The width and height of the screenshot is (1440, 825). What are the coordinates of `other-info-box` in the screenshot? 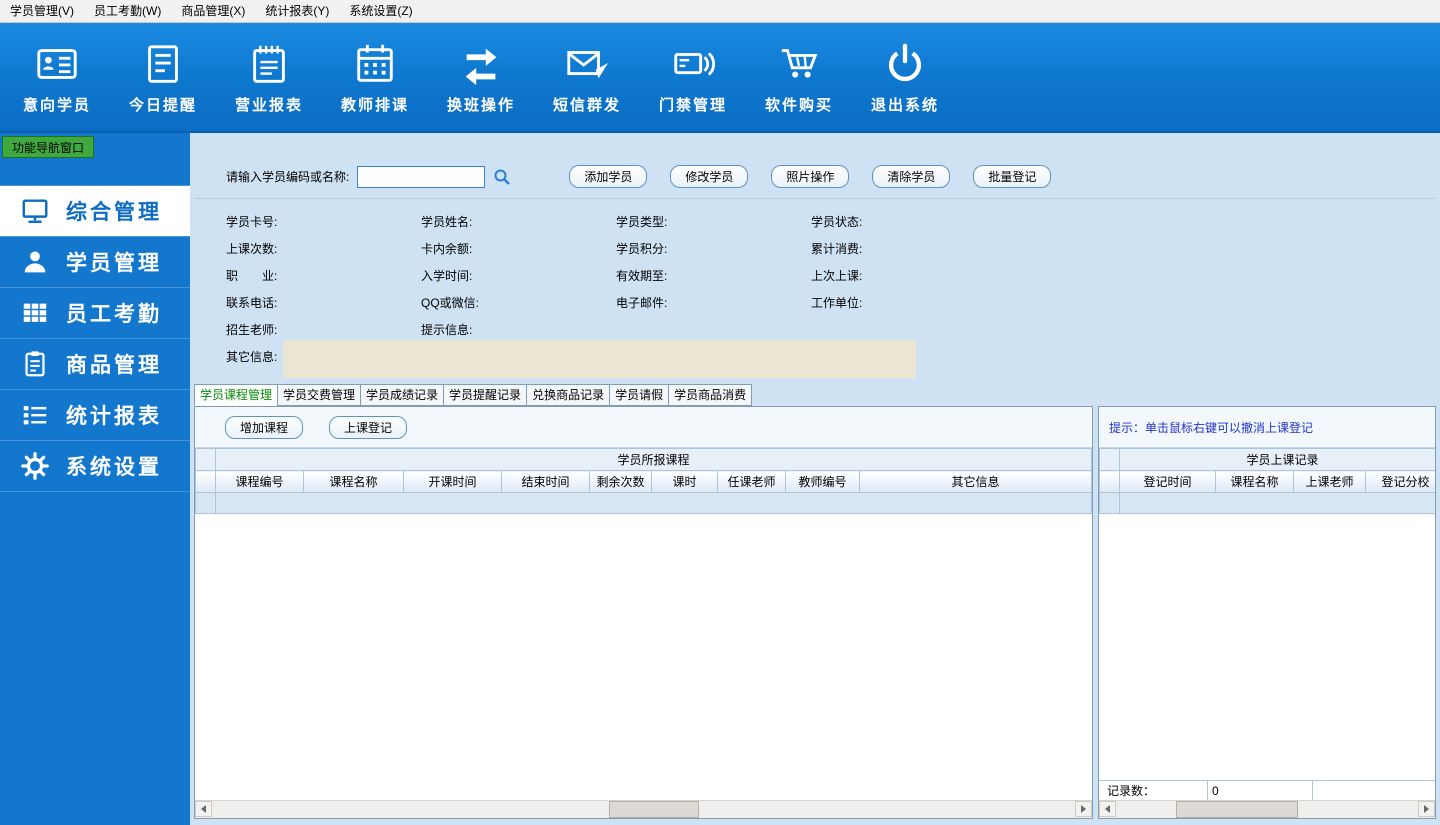 It's located at (600, 359).